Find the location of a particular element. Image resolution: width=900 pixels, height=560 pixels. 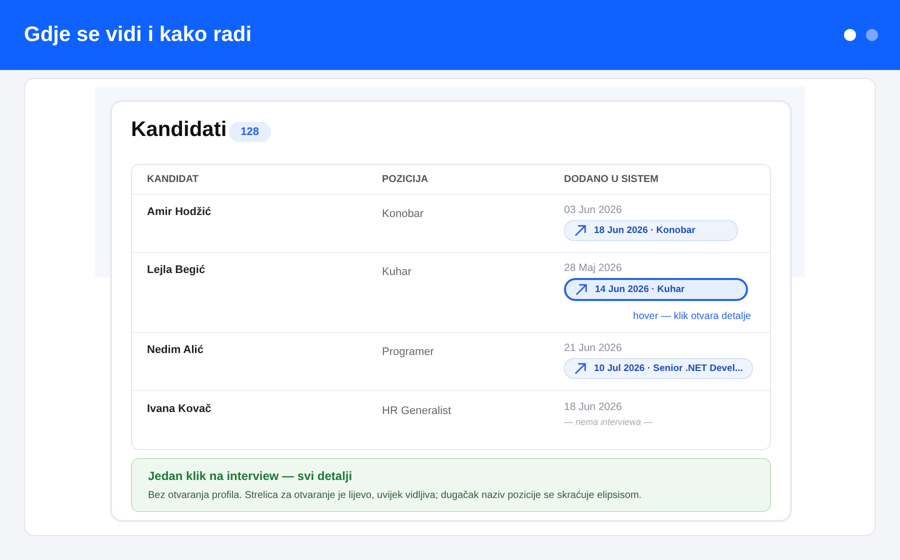

position-text: HR Generalist is located at coordinates (417, 411).